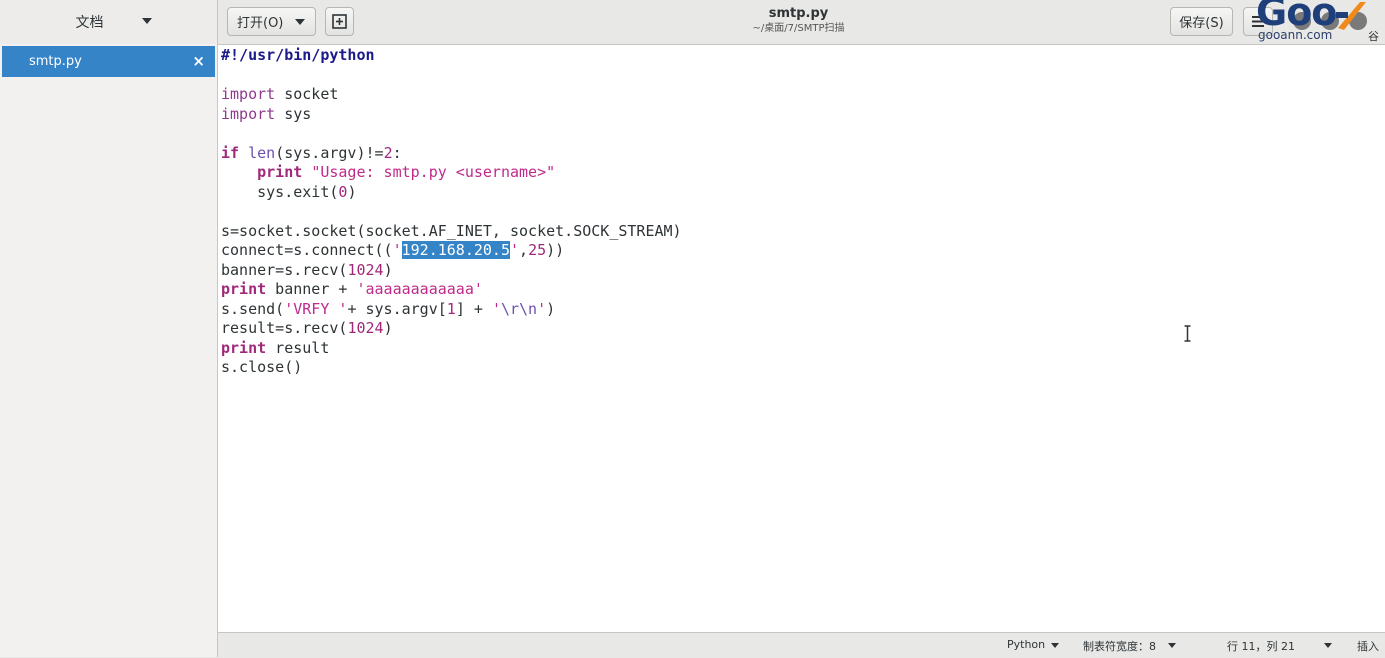 This screenshot has height=658, width=1385. I want to click on code-token: s.send(, so click(253, 308).